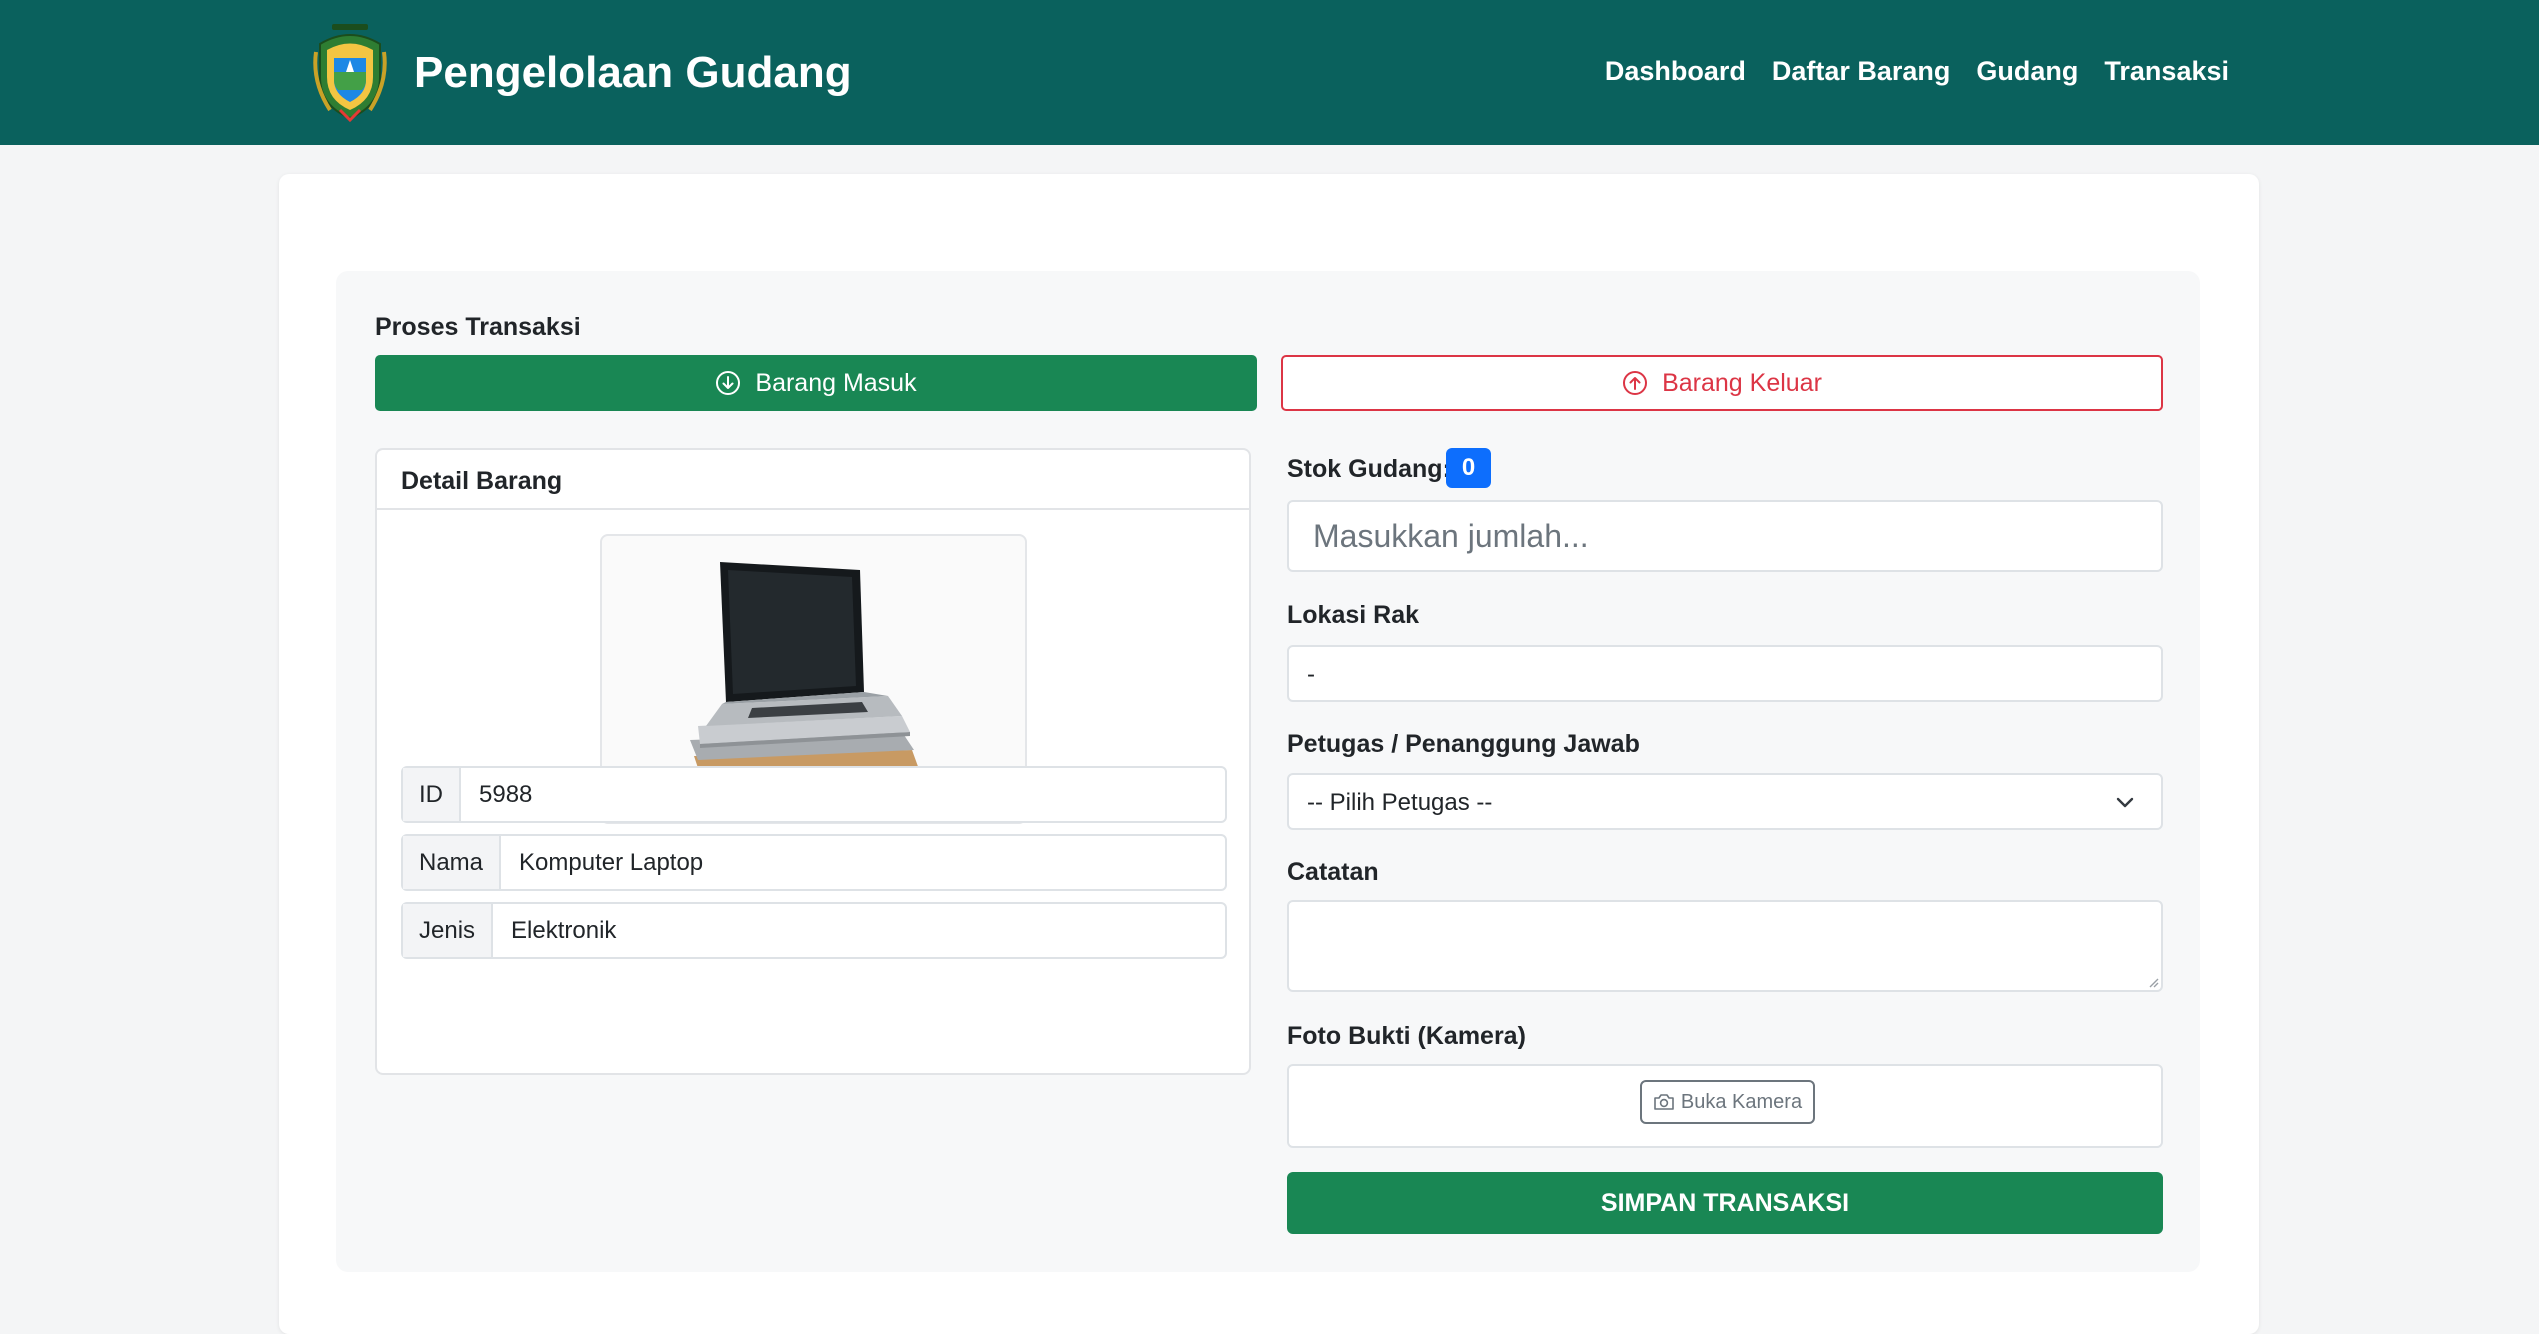 The width and height of the screenshot is (2539, 1334). Describe the element at coordinates (611, 862) in the screenshot. I see `nama-value: Komputer Laptop` at that location.